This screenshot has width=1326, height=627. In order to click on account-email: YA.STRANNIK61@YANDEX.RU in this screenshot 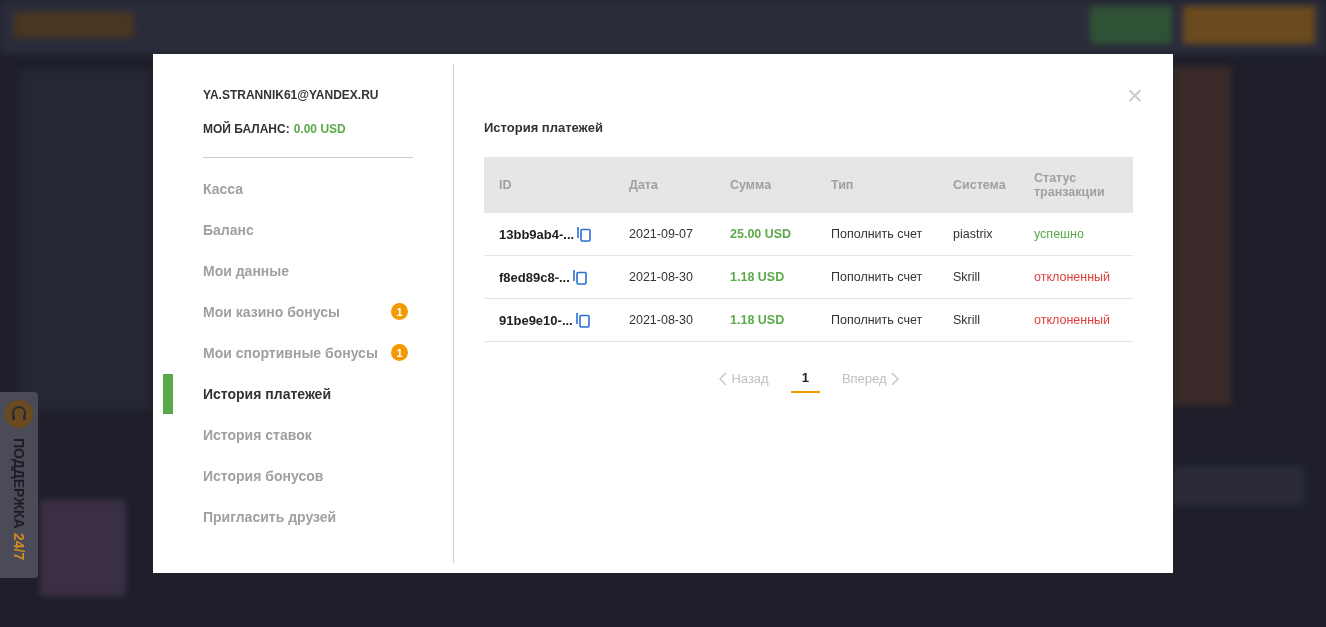, I will do `click(291, 95)`.